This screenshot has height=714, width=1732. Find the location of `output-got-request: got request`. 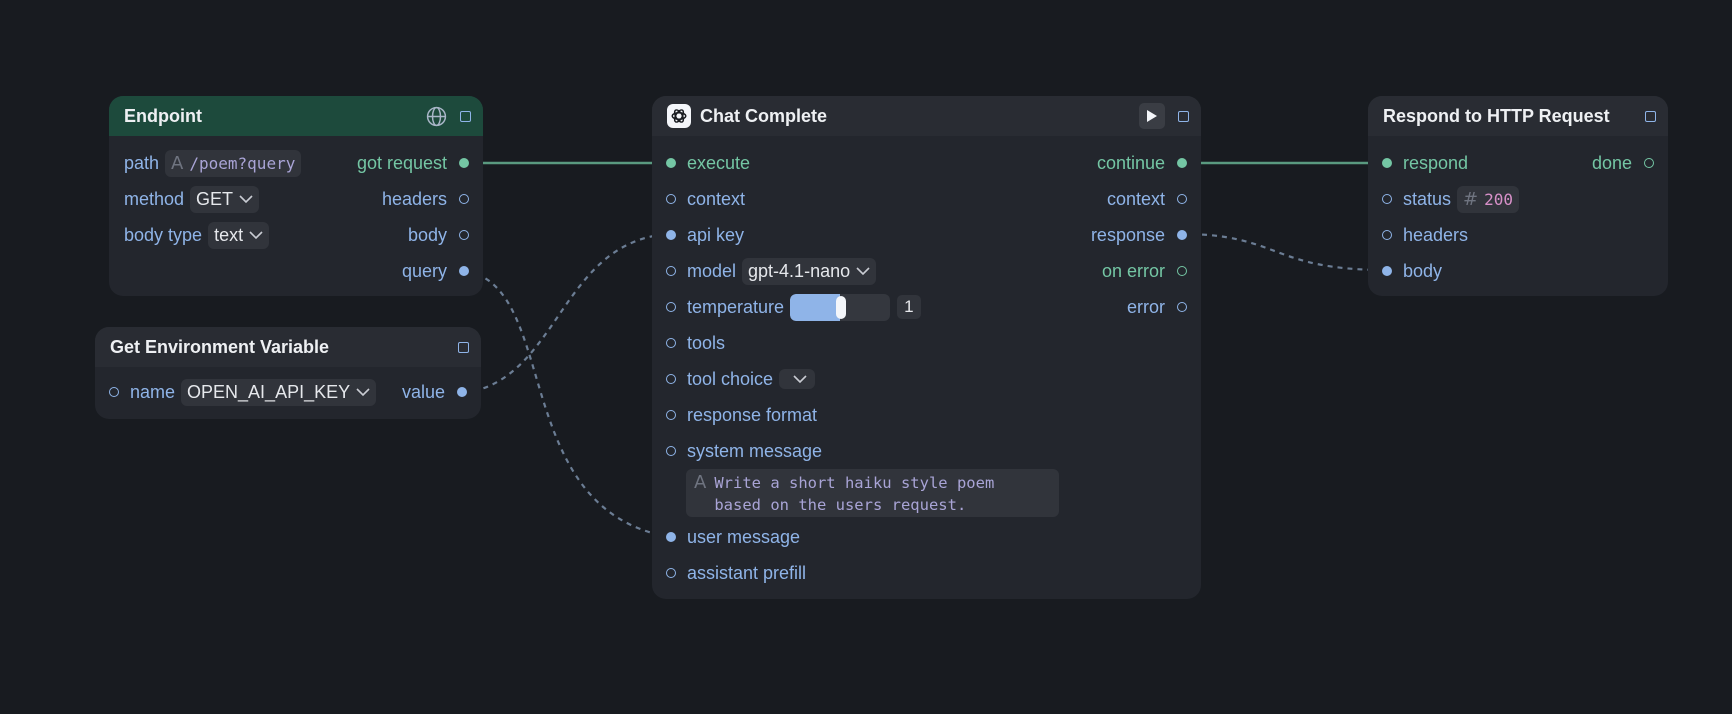

output-got-request: got request is located at coordinates (401, 162).